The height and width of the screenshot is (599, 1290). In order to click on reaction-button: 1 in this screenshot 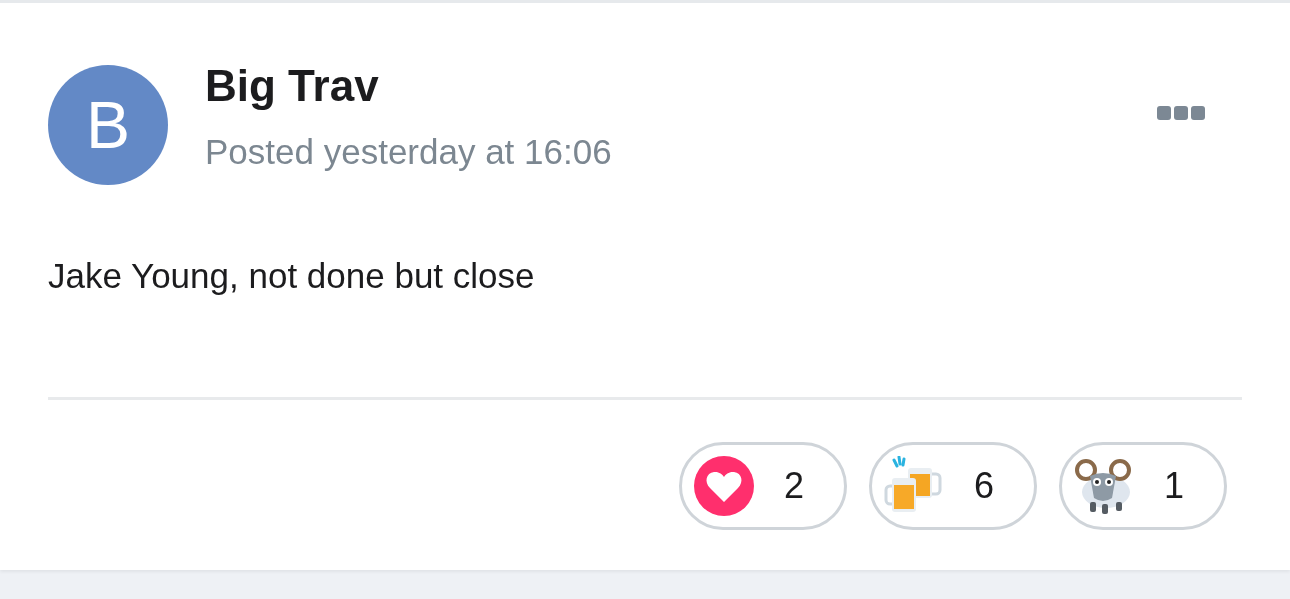, I will do `click(1142, 486)`.